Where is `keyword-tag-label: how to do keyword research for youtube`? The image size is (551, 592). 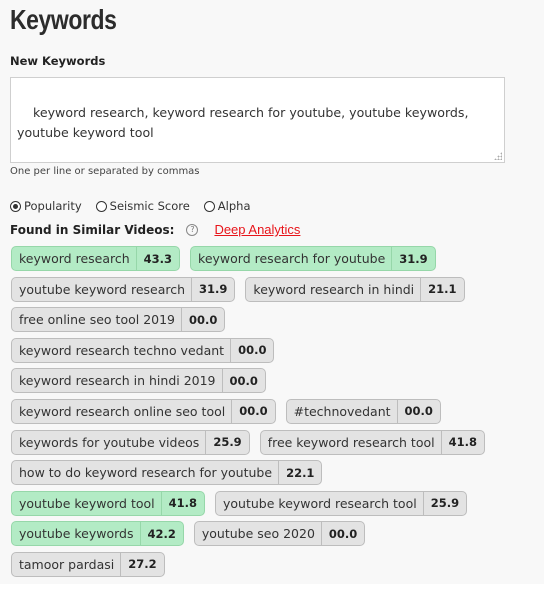 keyword-tag-label: how to do keyword research for youtube is located at coordinates (146, 473).